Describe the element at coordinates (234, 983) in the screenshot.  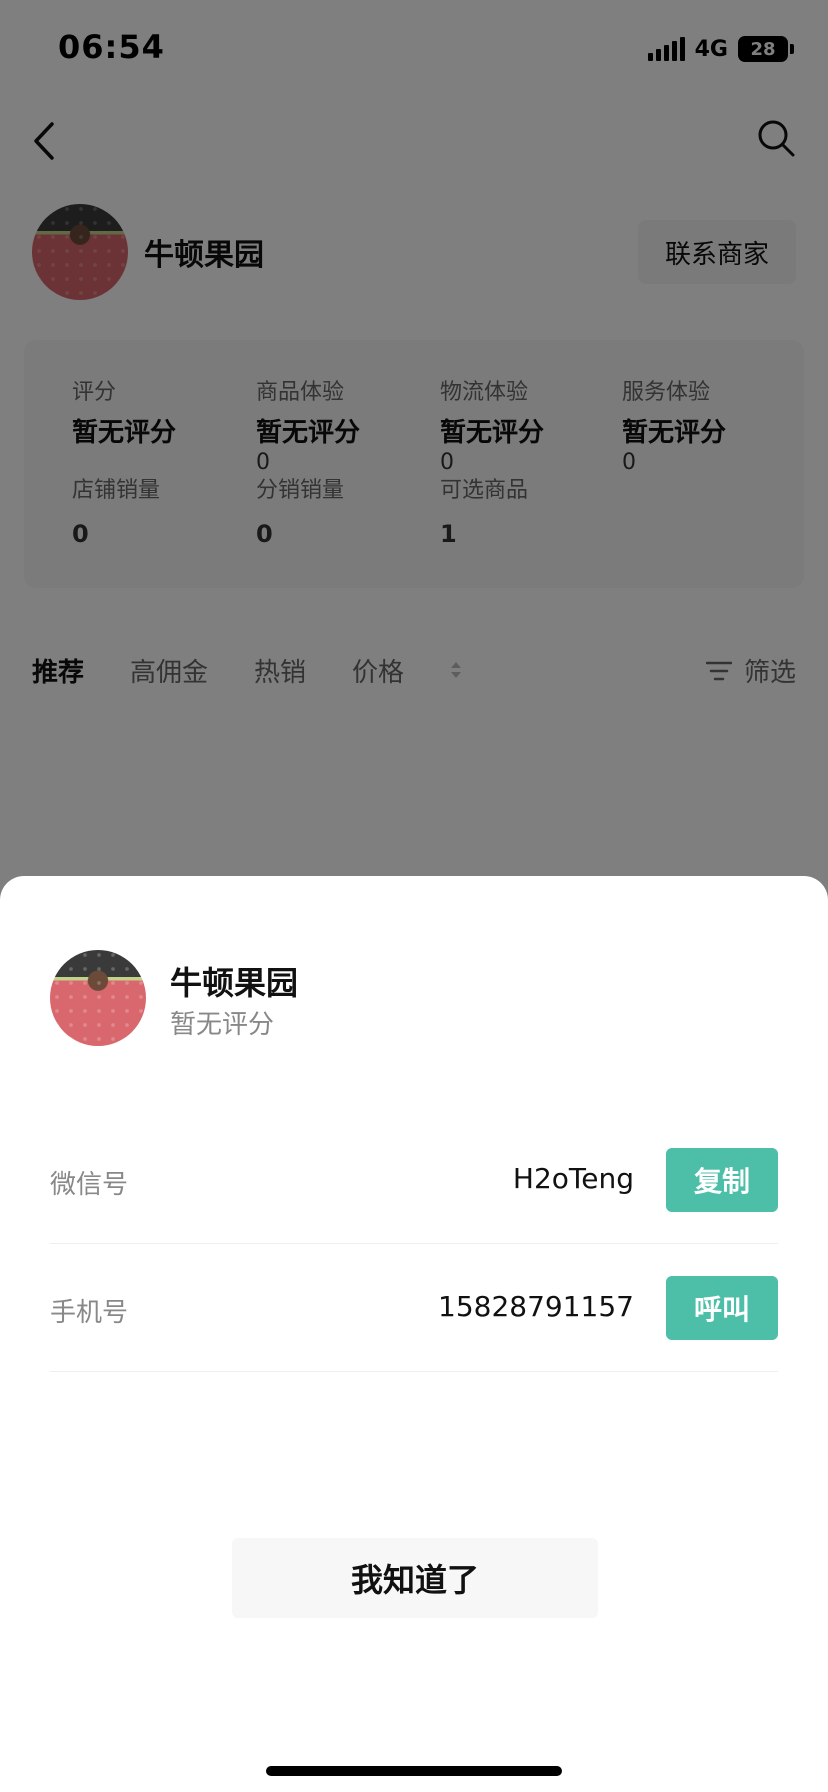
I see `sheet-shop-name: 牛顿果园` at that location.